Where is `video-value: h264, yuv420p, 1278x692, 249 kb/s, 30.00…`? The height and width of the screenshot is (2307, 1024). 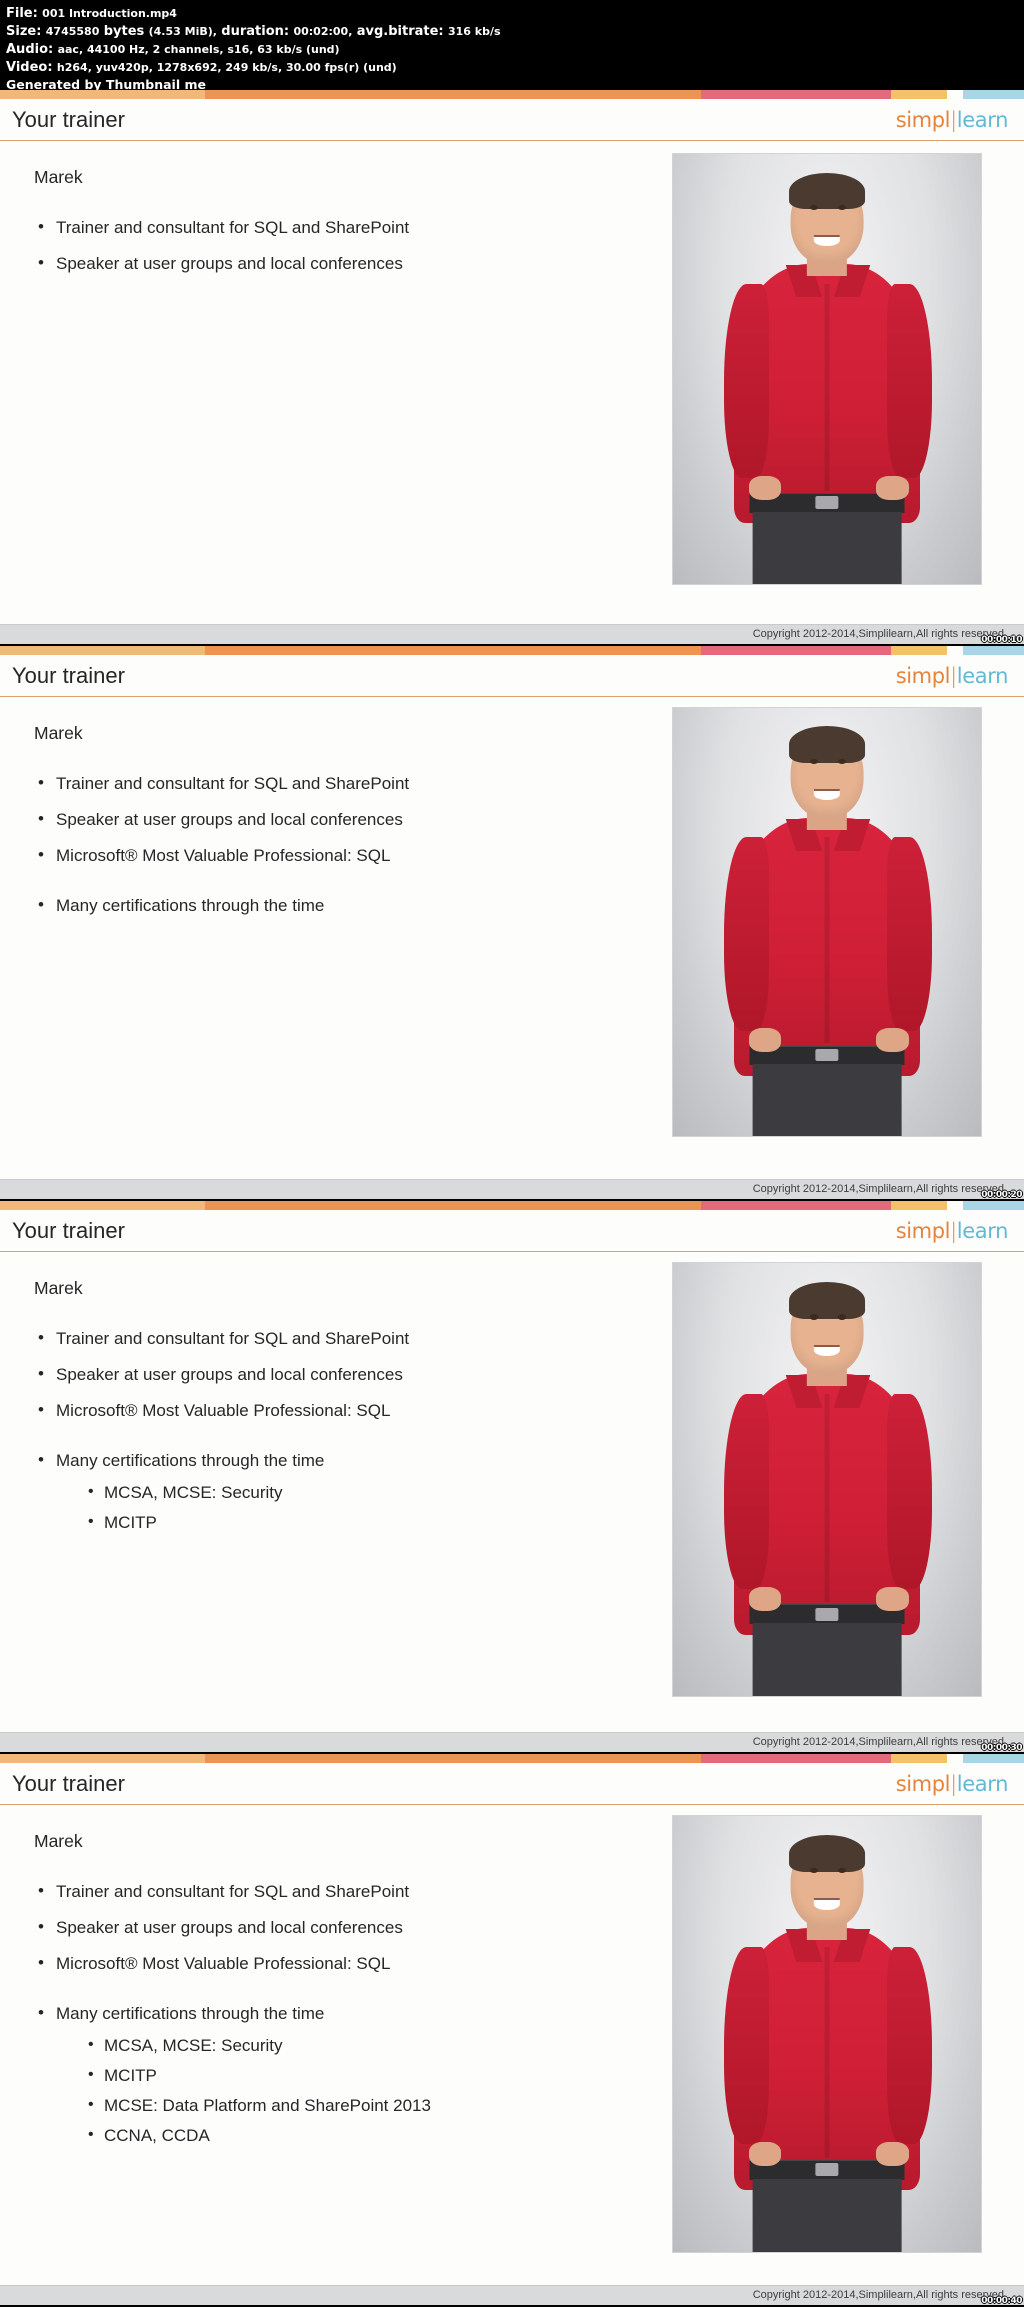 video-value: h264, yuv420p, 1278x692, 249 kb/s, 30.00… is located at coordinates (226, 67).